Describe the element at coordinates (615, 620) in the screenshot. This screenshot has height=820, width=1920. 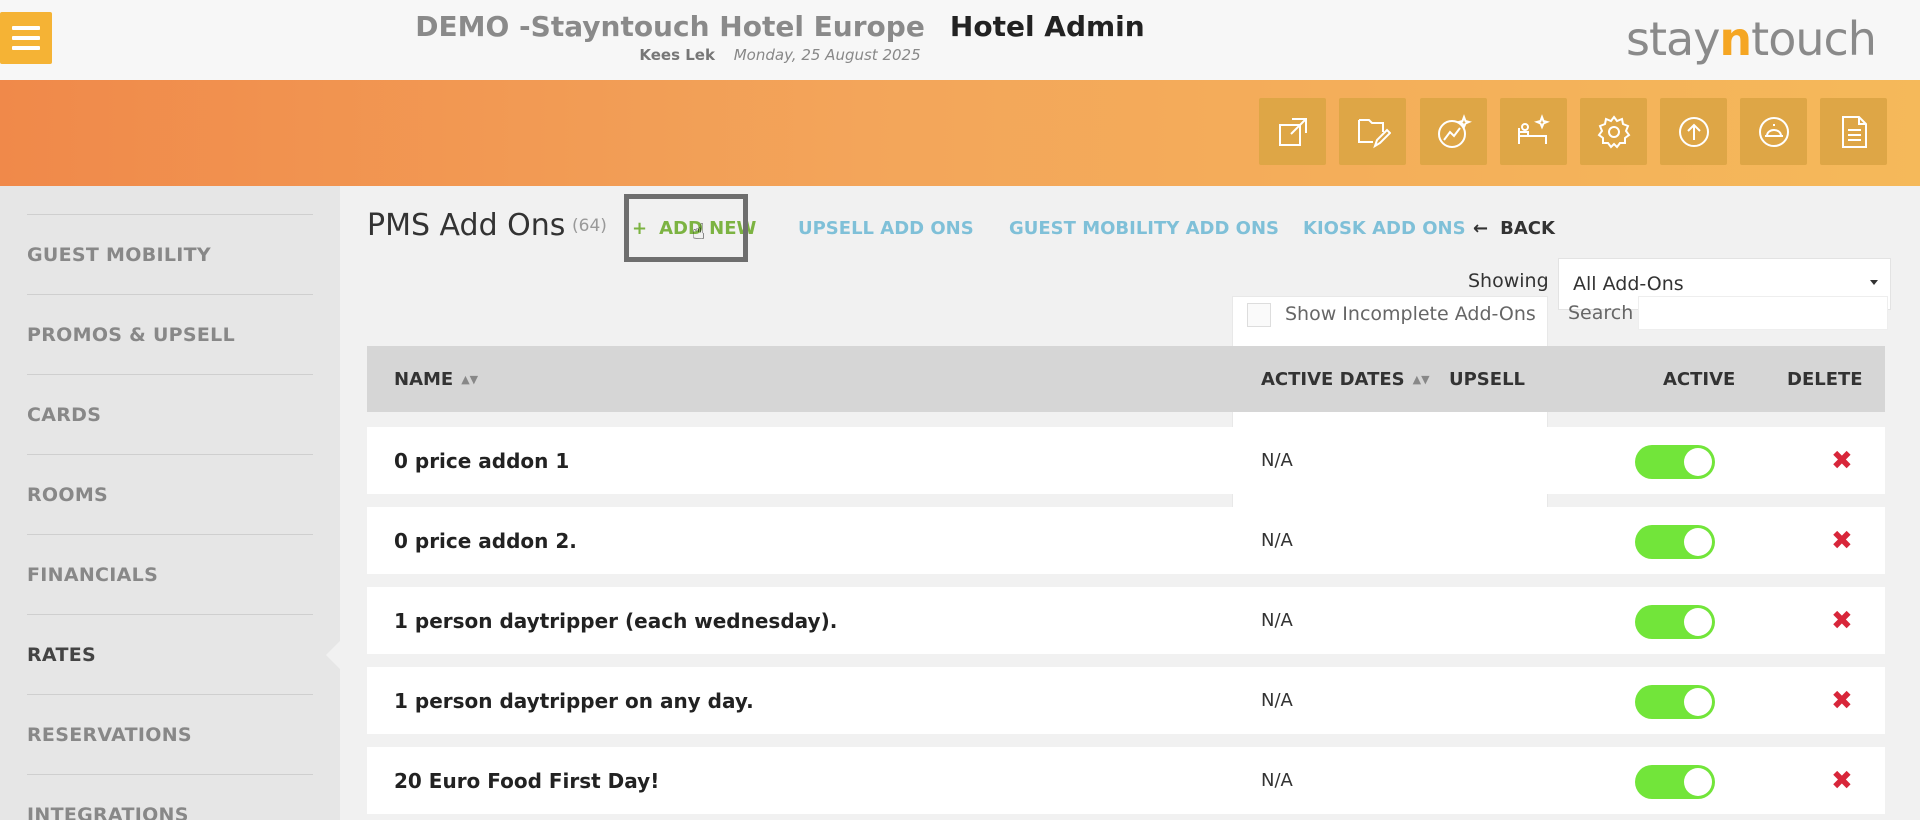
I see `addon-name: 1 person daytripper (each wednesday).` at that location.